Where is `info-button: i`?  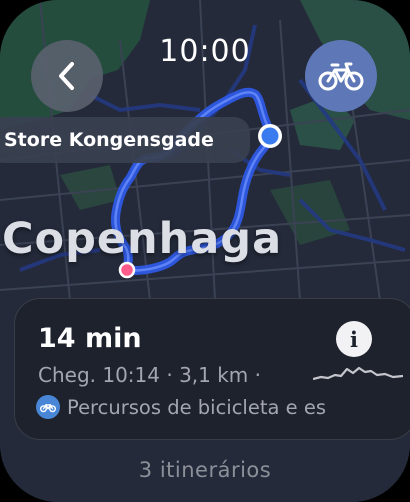 info-button: i is located at coordinates (354, 339).